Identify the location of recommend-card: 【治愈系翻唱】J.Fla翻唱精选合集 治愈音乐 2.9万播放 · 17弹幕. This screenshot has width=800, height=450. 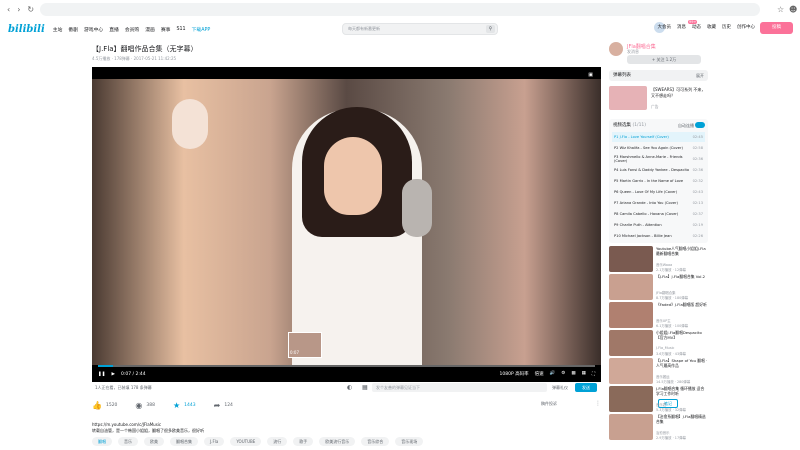
(658, 428).